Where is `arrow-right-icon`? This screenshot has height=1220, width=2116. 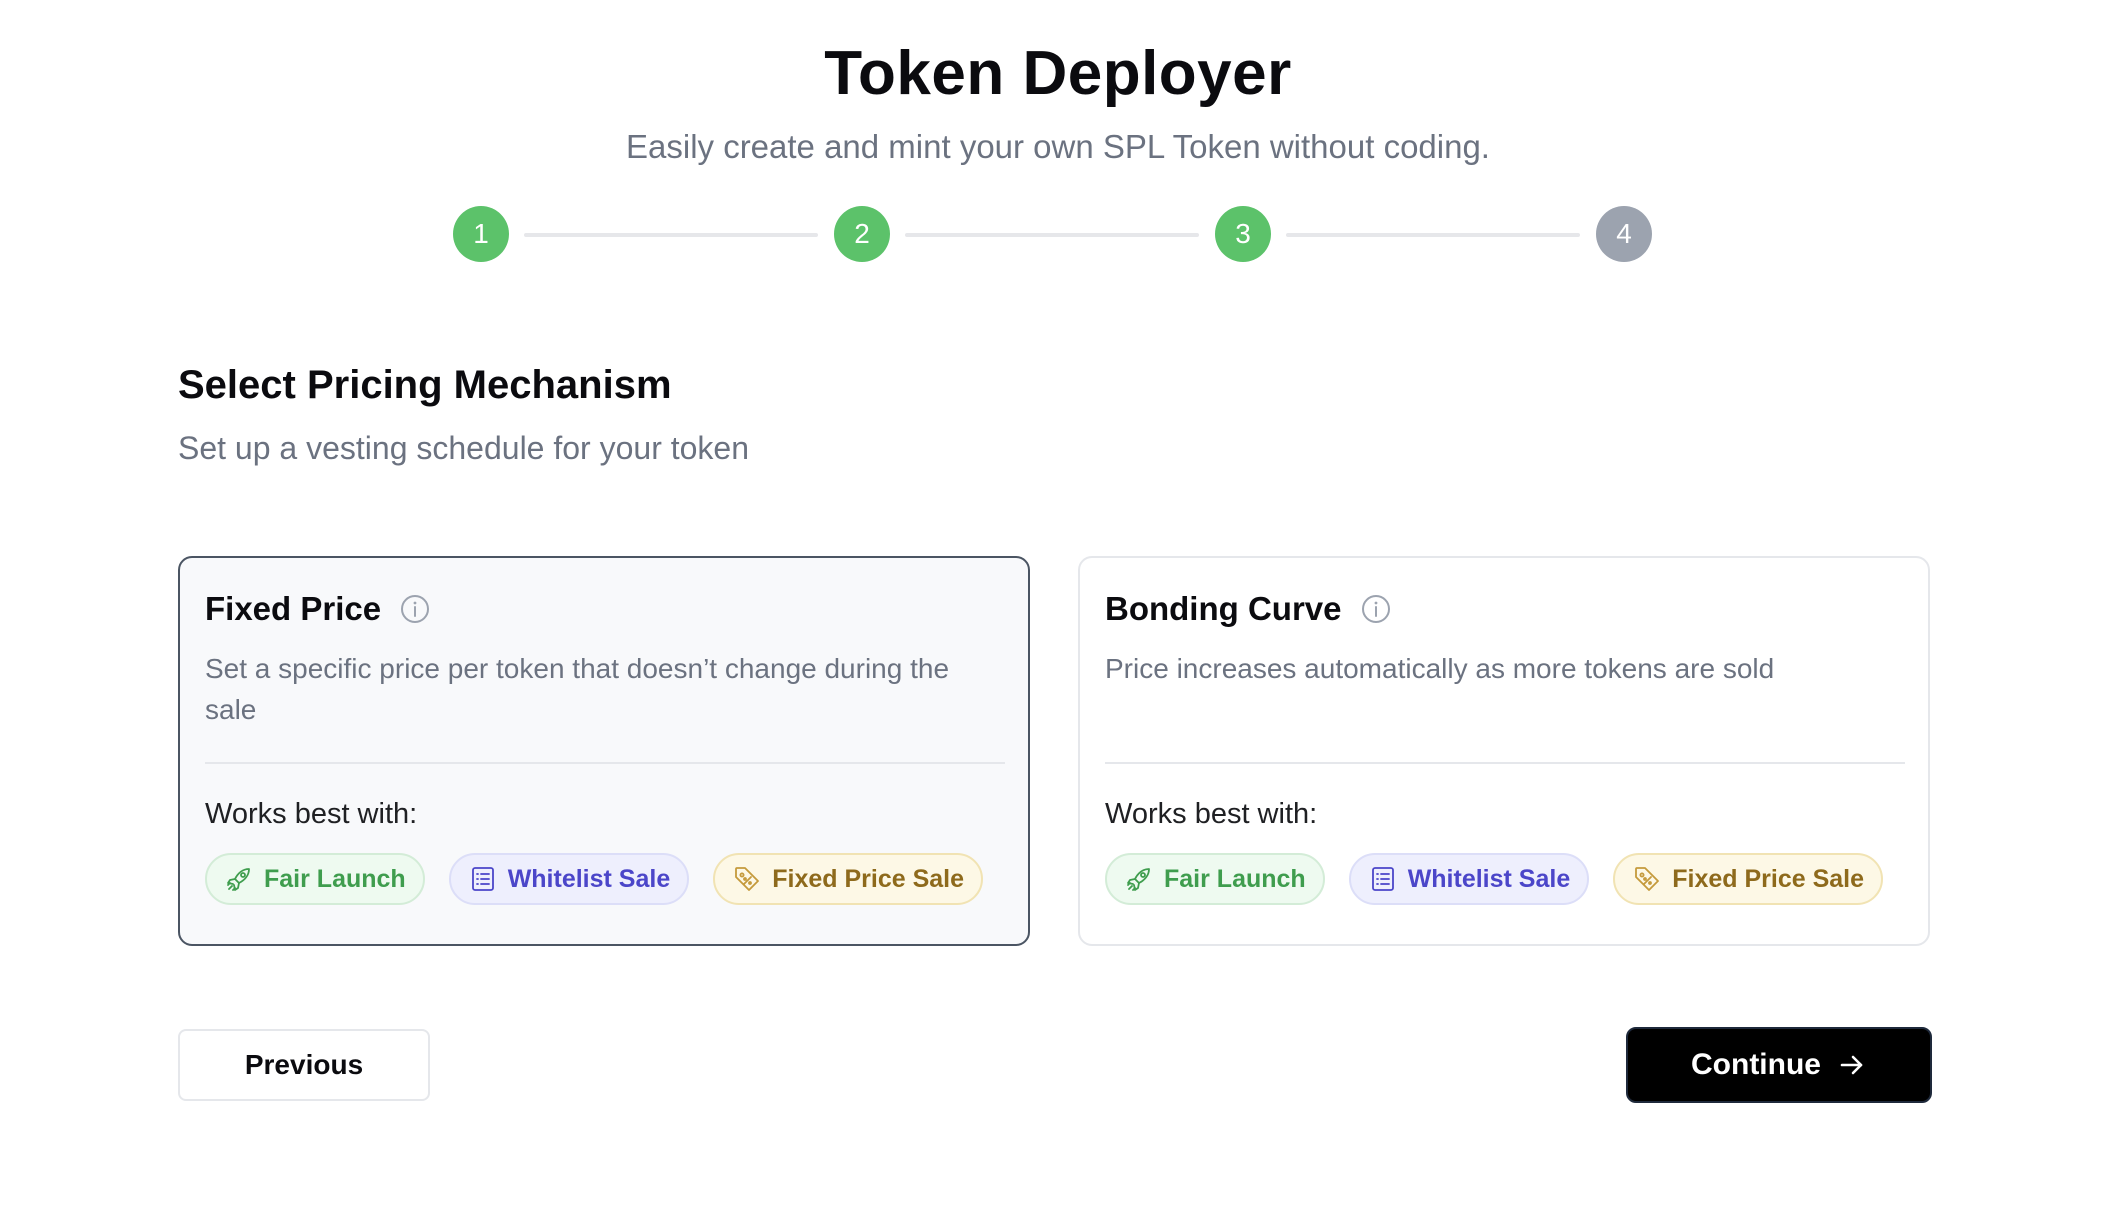 arrow-right-icon is located at coordinates (1851, 1065).